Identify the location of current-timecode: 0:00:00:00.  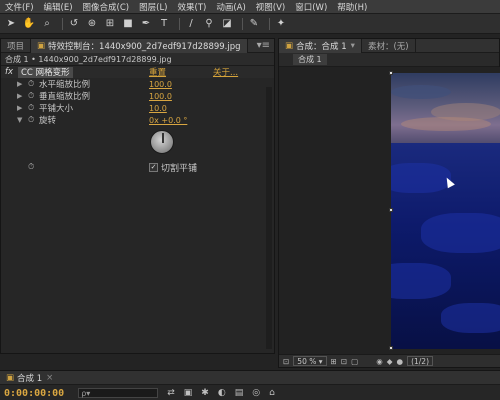
(34, 393).